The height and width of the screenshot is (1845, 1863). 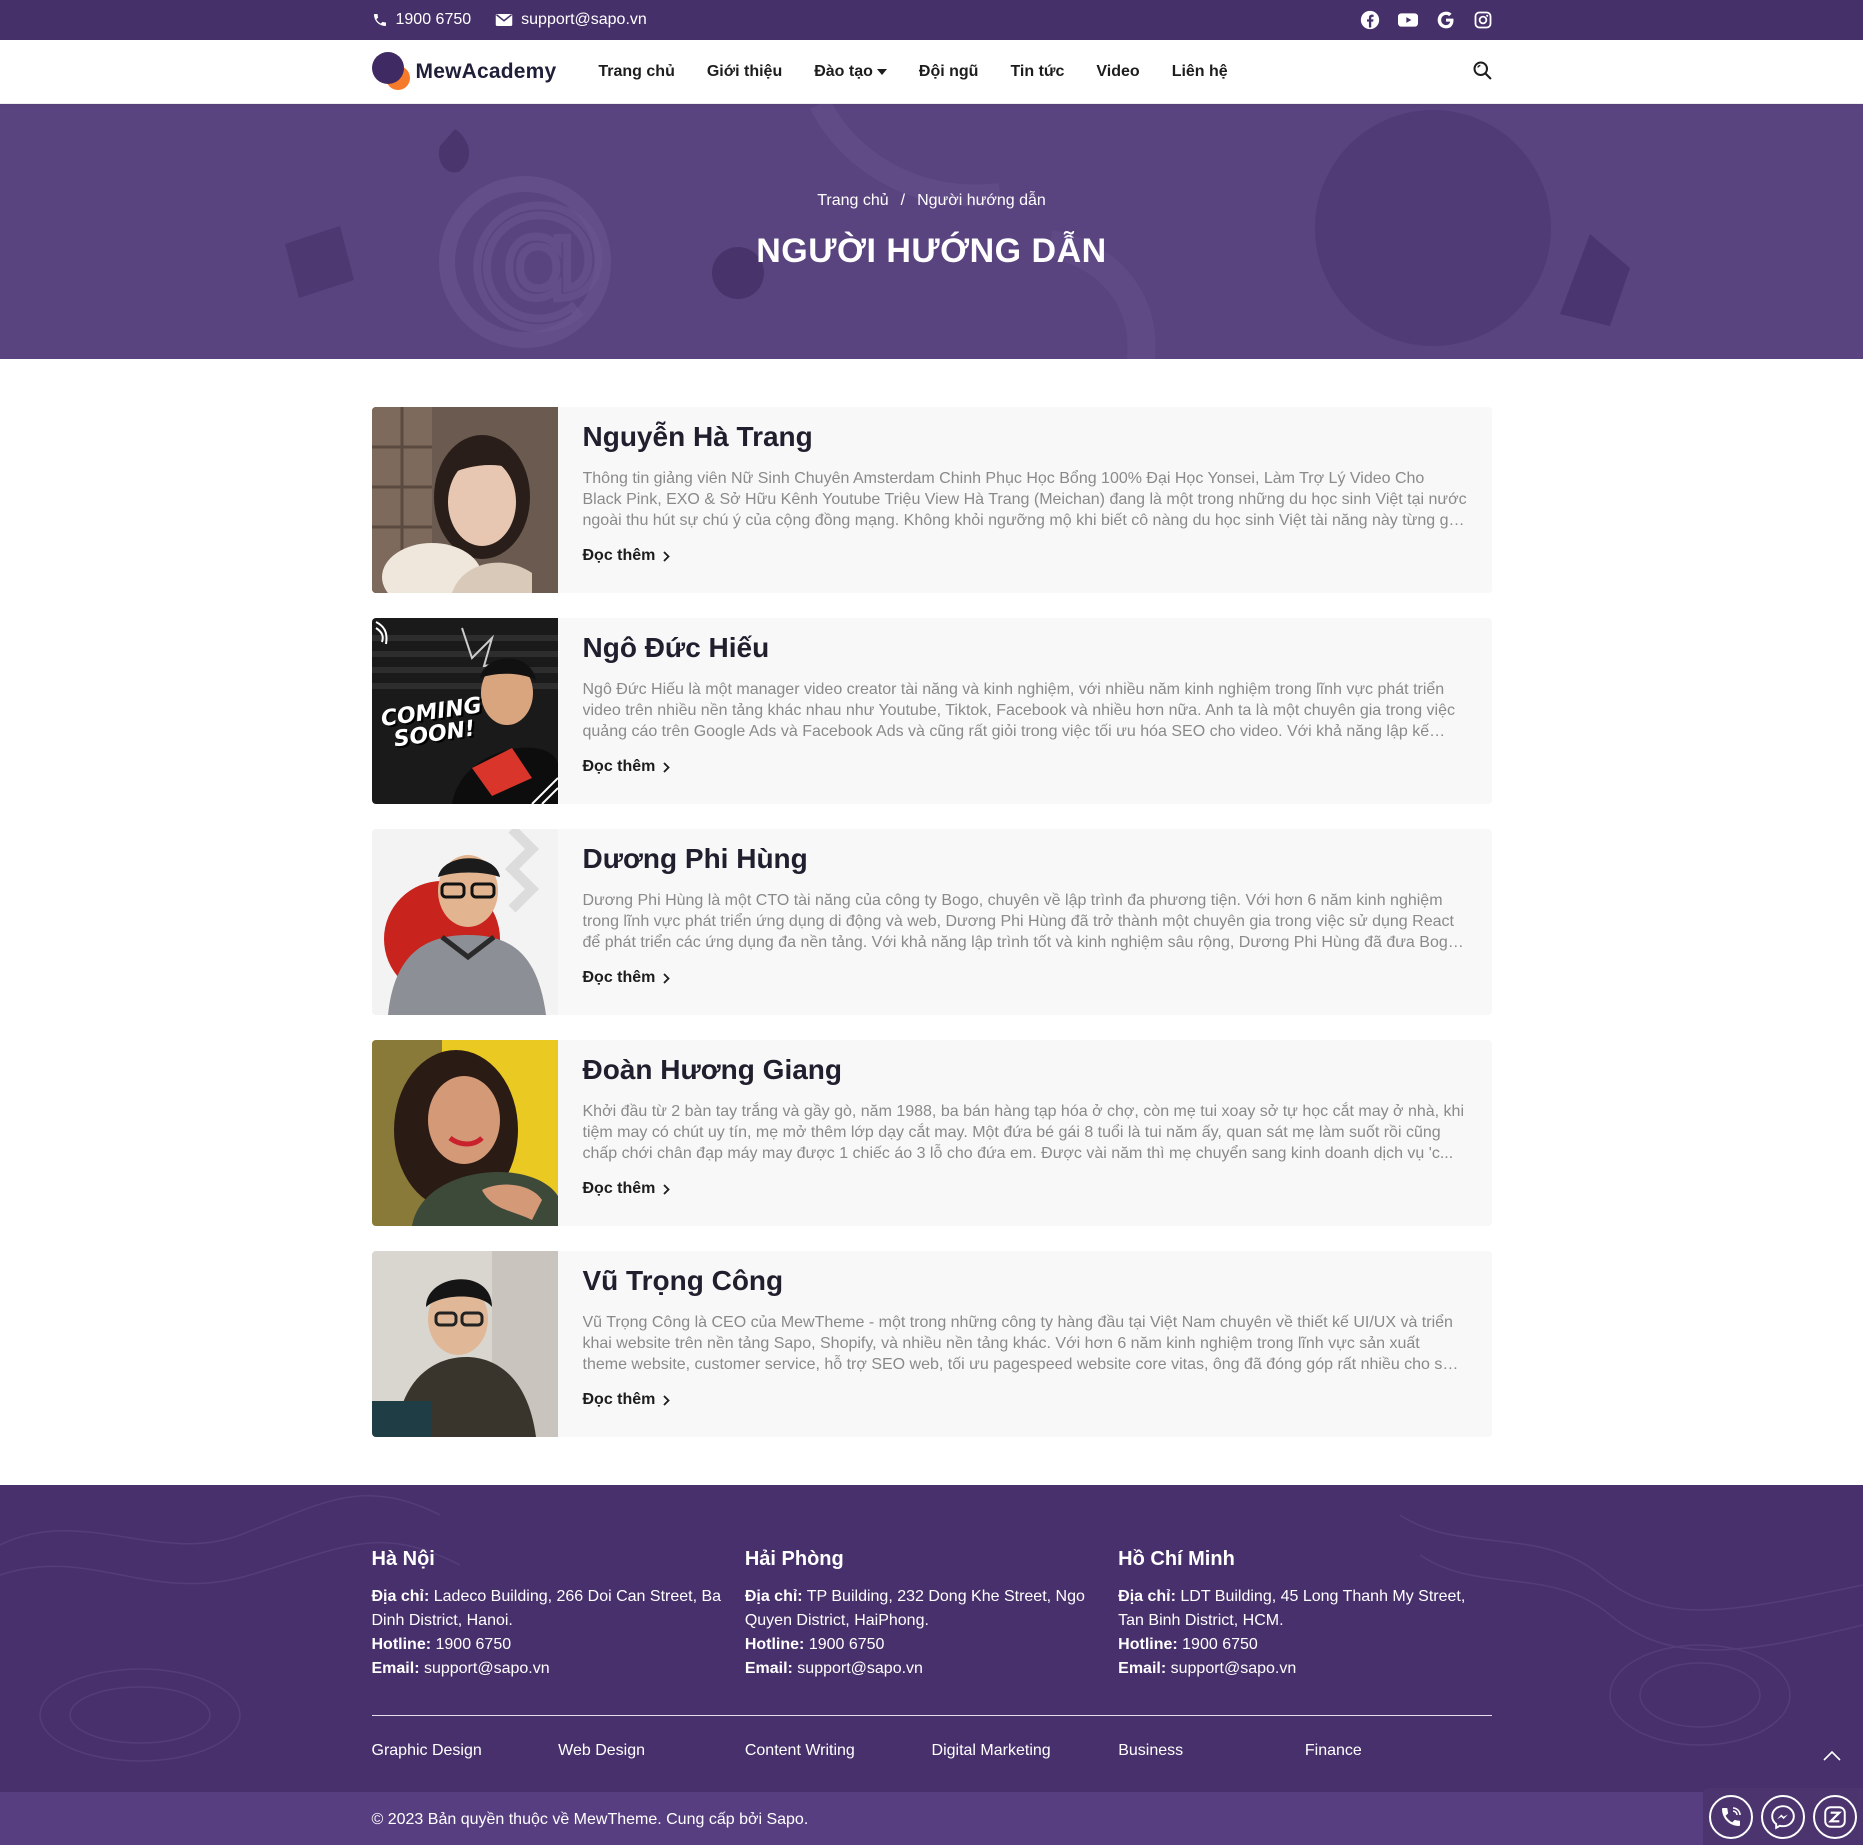 What do you see at coordinates (931, 20) in the screenshot?
I see `topbar: 1900 6750 support@sapo.vn` at bounding box center [931, 20].